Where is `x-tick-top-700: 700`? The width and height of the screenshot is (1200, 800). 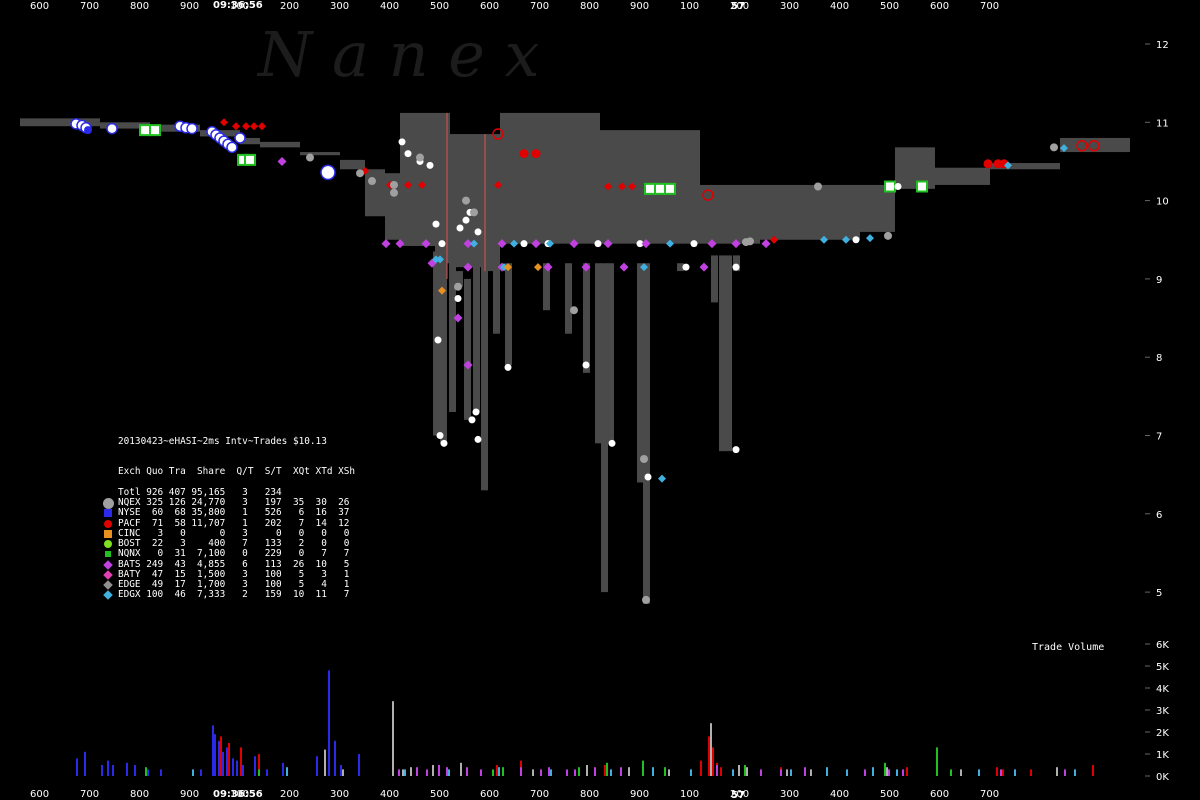
x-tick-top-700: 700 is located at coordinates (989, 6).